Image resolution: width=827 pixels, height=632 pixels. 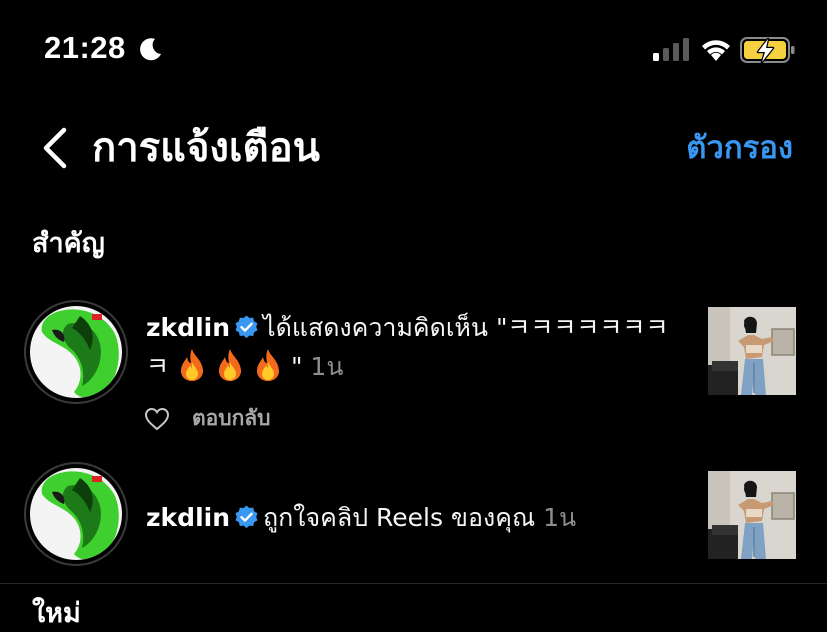 I want to click on chevron-left-icon, so click(x=55, y=148).